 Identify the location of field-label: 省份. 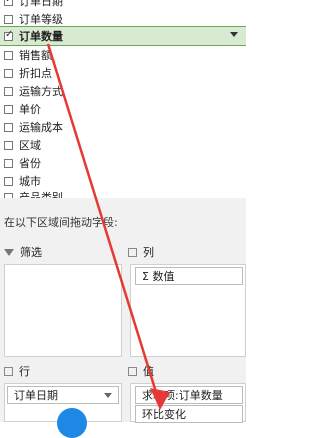
(30, 163).